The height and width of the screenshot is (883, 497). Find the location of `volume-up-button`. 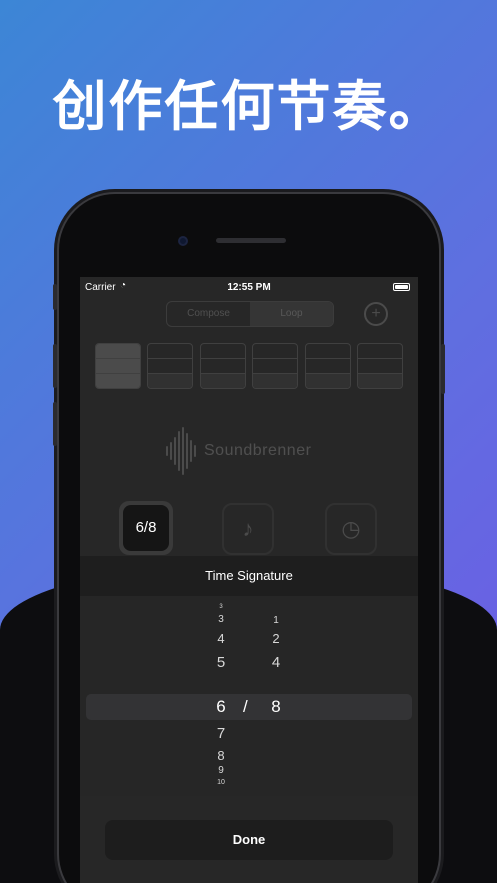

volume-up-button is located at coordinates (55, 366).